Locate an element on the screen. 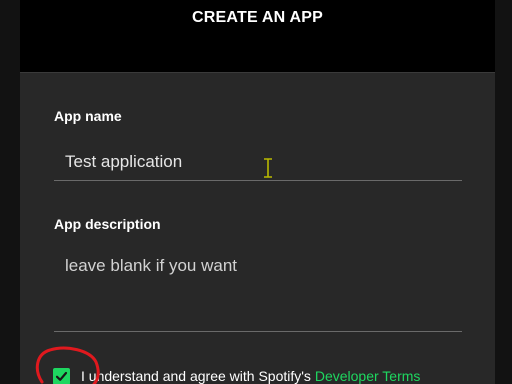  agreement-checkbox is located at coordinates (61, 376).